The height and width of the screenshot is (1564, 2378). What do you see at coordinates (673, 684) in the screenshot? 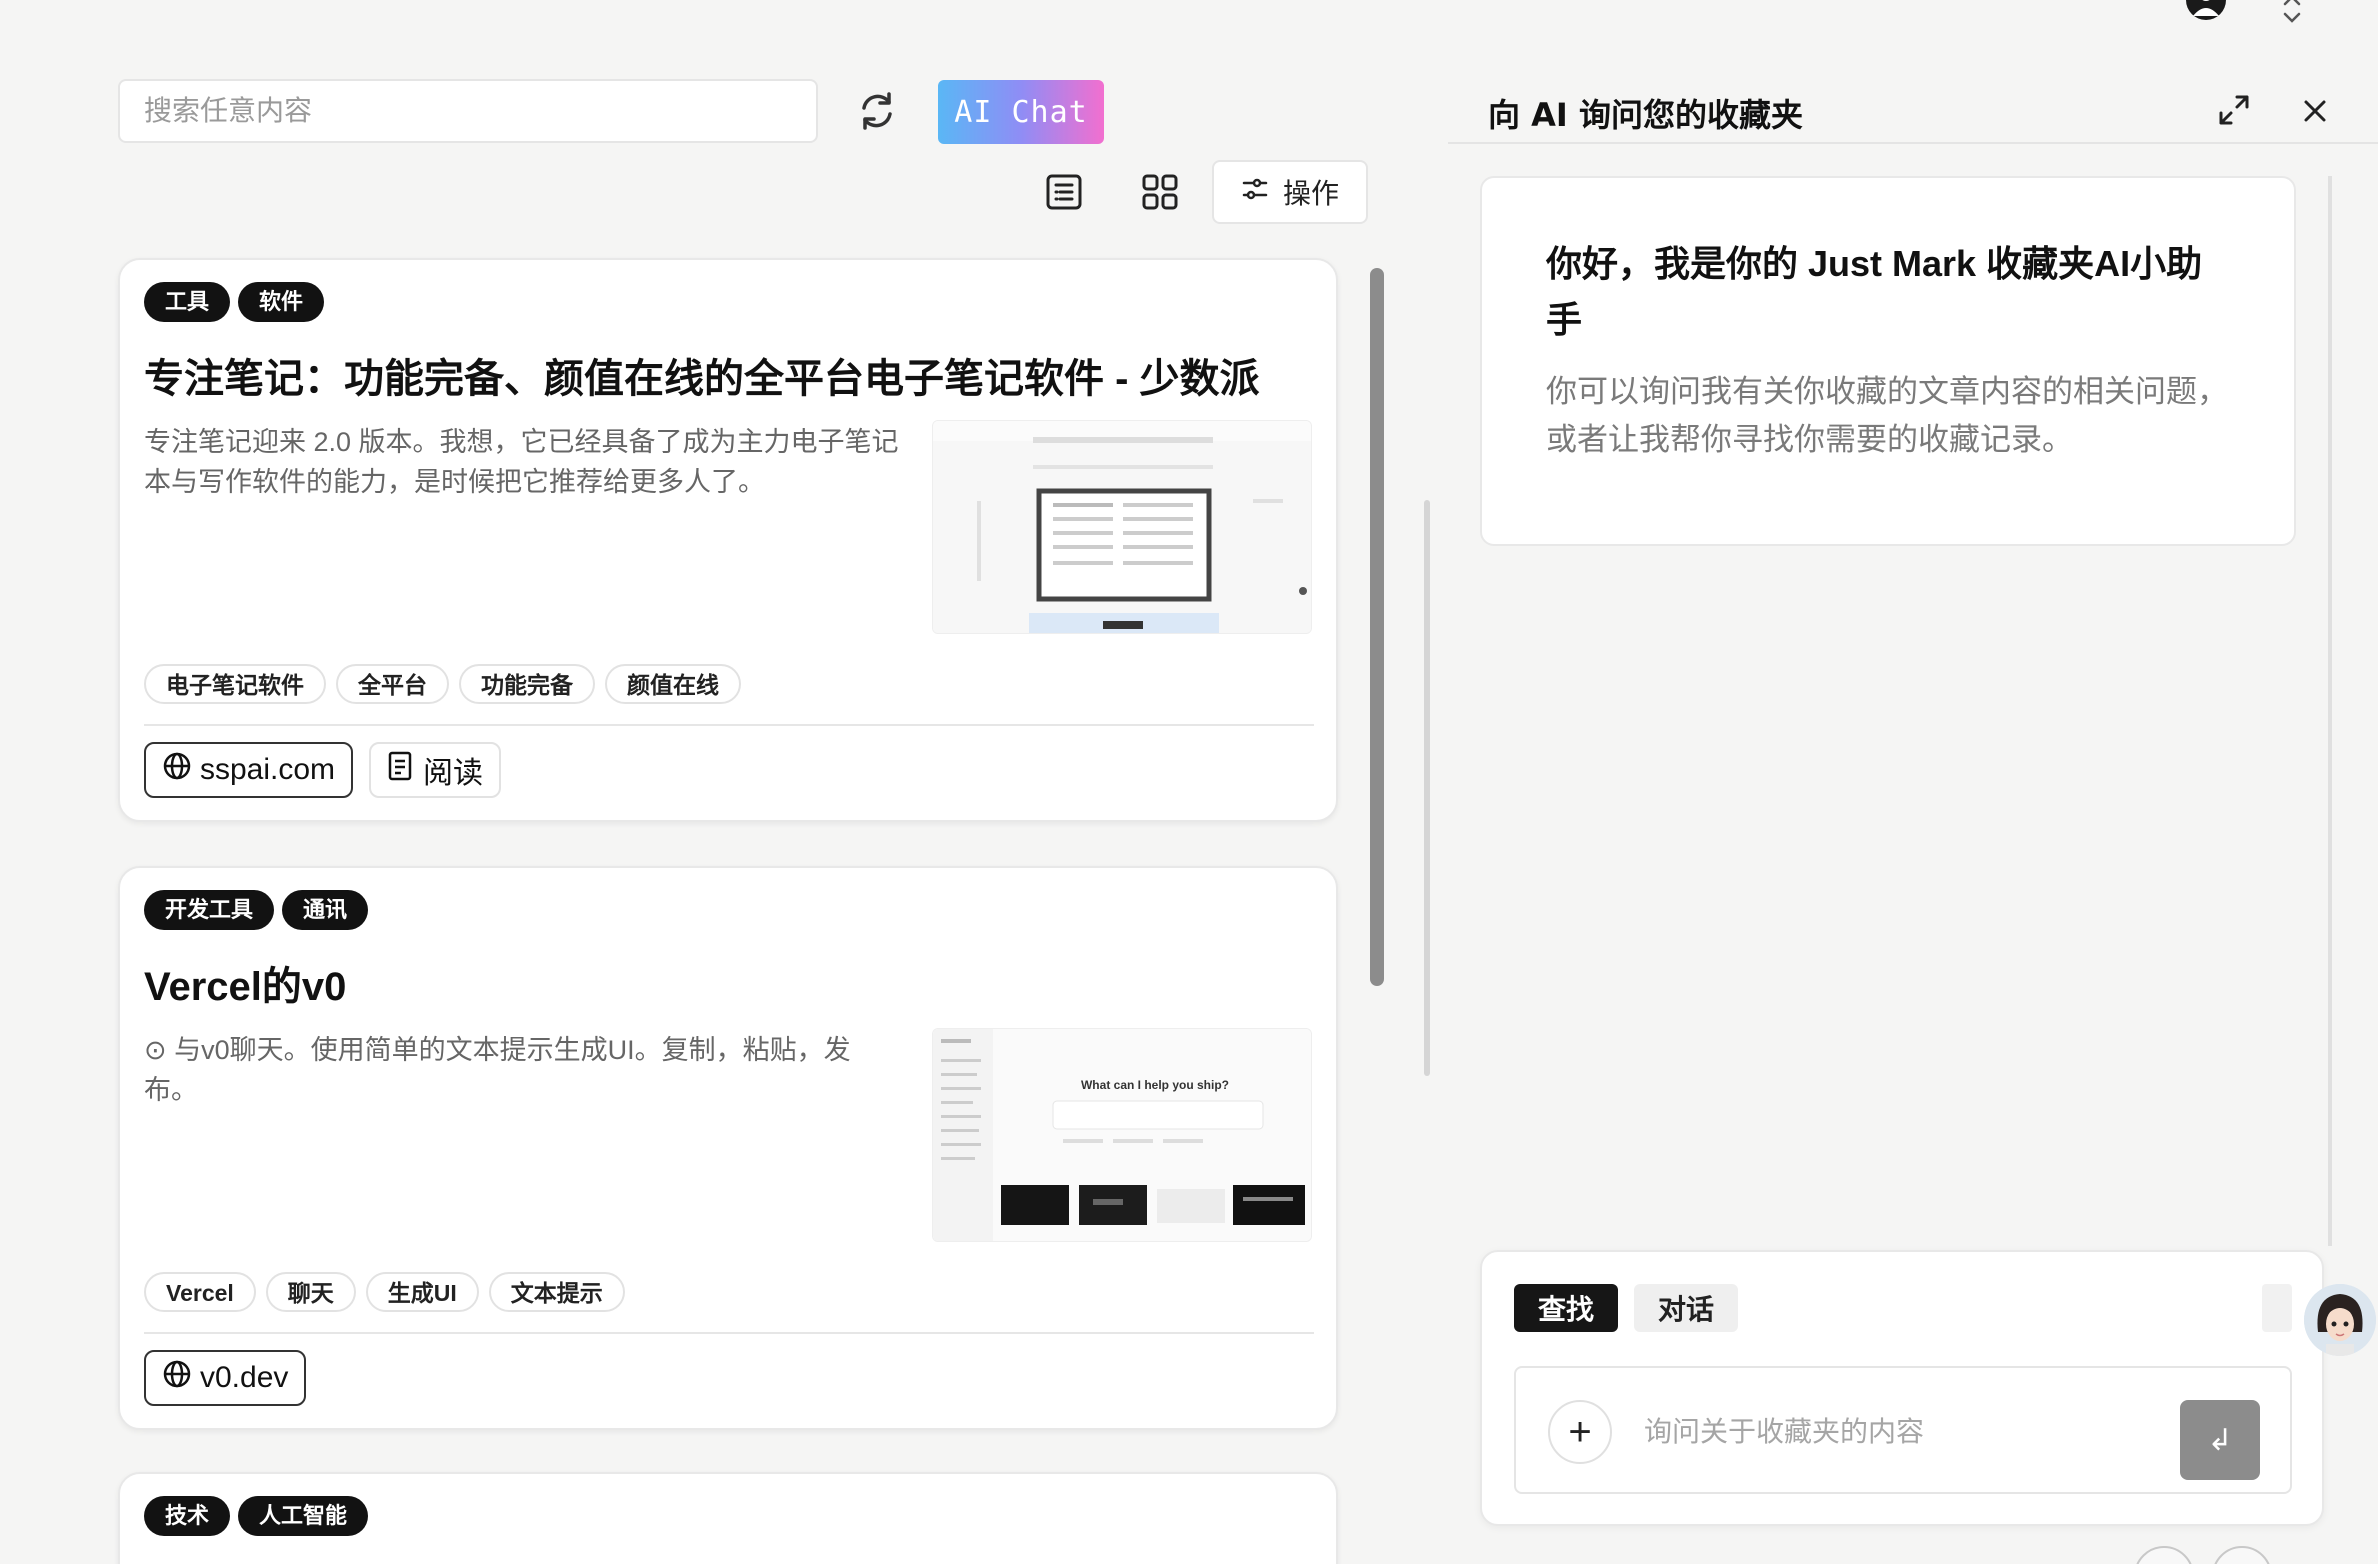
I see `keyword-tag: 颜值在线` at bounding box center [673, 684].